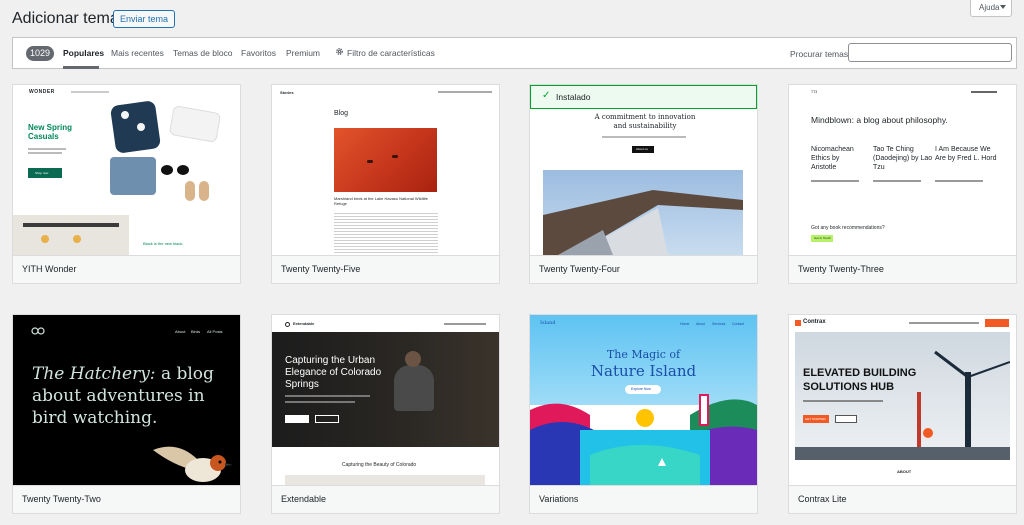  Describe the element at coordinates (144, 19) in the screenshot. I see `upload-theme-button: Enviar tema` at that location.